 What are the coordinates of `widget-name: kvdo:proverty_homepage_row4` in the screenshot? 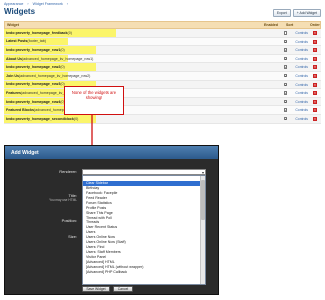 It's located at (32, 102).